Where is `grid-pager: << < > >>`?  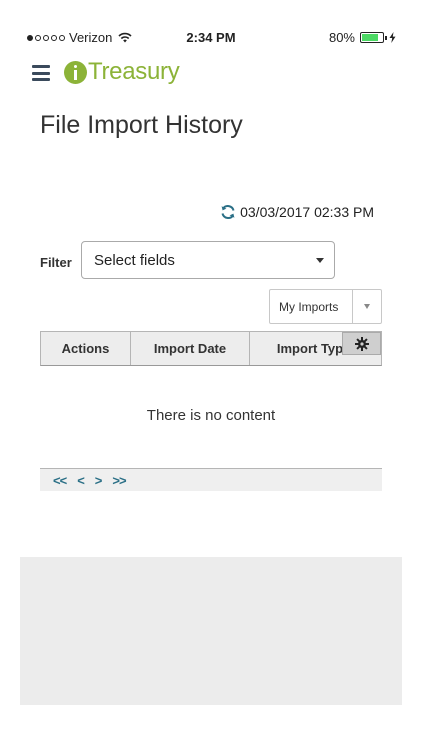 grid-pager: << < > >> is located at coordinates (211, 479).